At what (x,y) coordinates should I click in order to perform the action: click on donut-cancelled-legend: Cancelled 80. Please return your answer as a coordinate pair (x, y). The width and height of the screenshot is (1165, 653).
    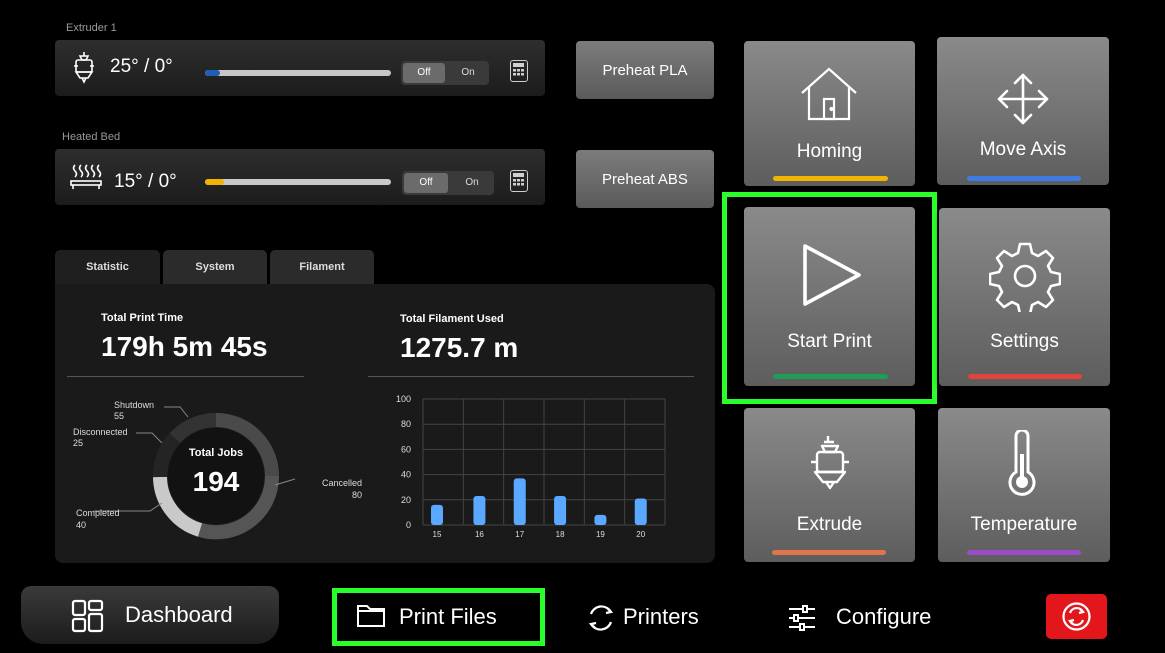
    Looking at the image, I should click on (342, 489).